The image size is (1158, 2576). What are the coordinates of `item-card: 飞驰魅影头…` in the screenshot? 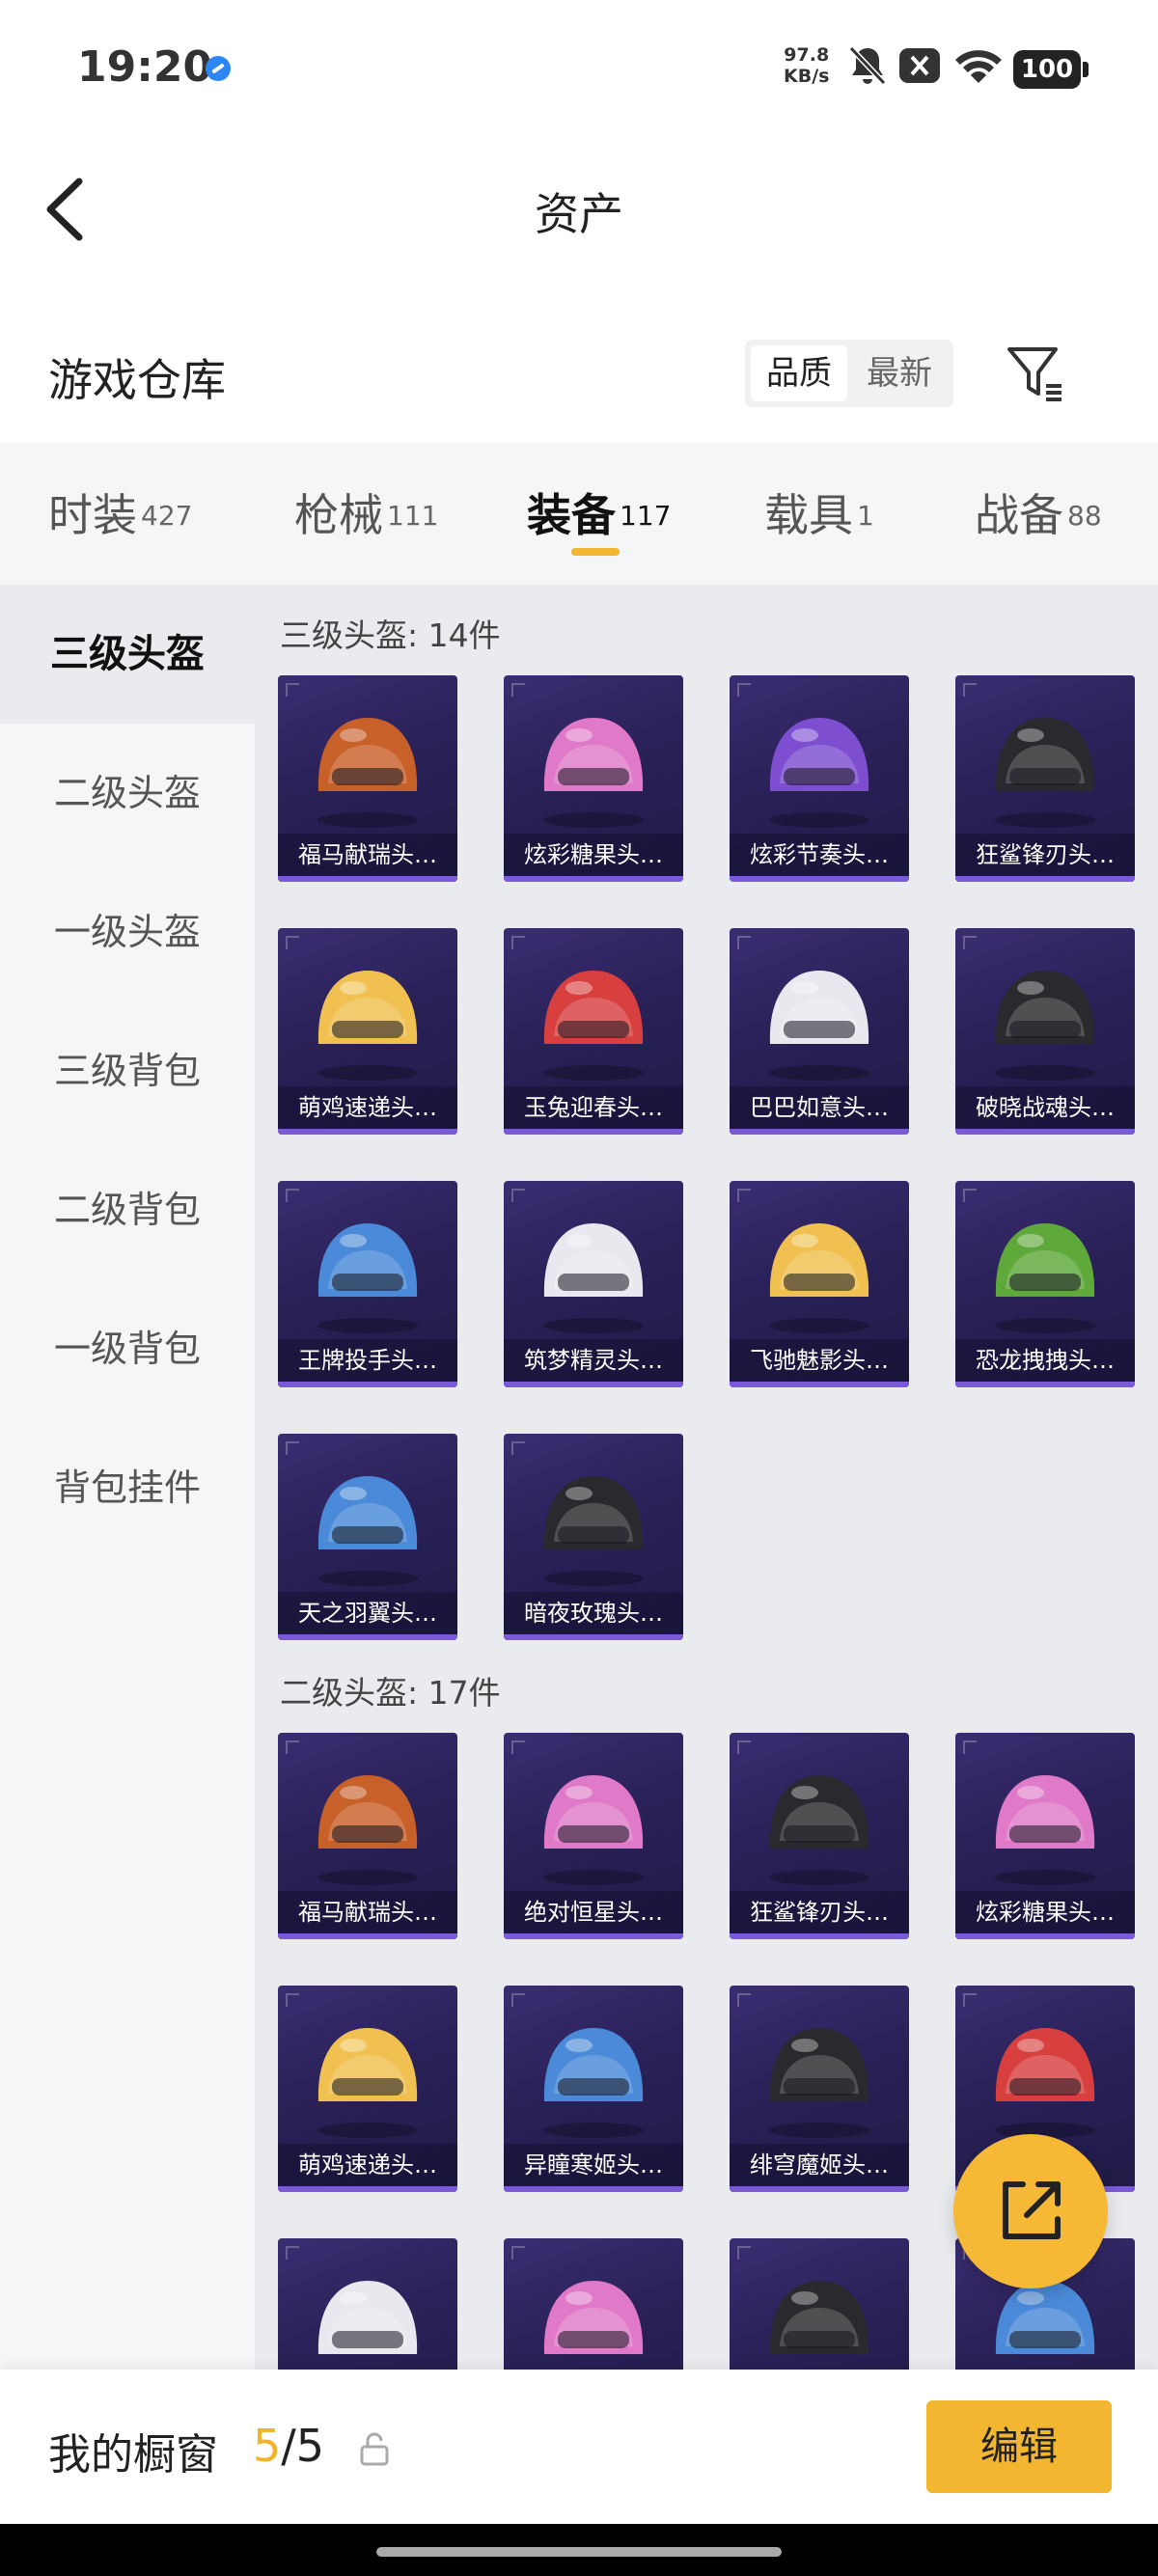 It's located at (819, 1284).